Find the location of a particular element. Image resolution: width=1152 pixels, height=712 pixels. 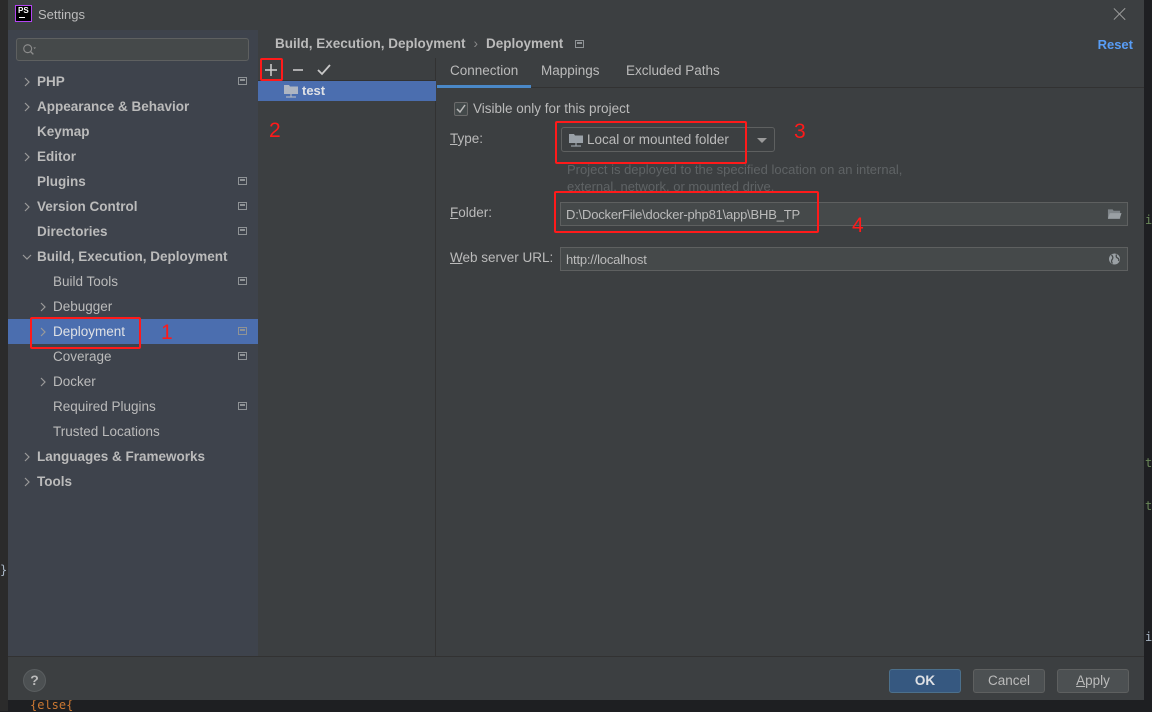

visible-only-checkbox is located at coordinates (461, 109).